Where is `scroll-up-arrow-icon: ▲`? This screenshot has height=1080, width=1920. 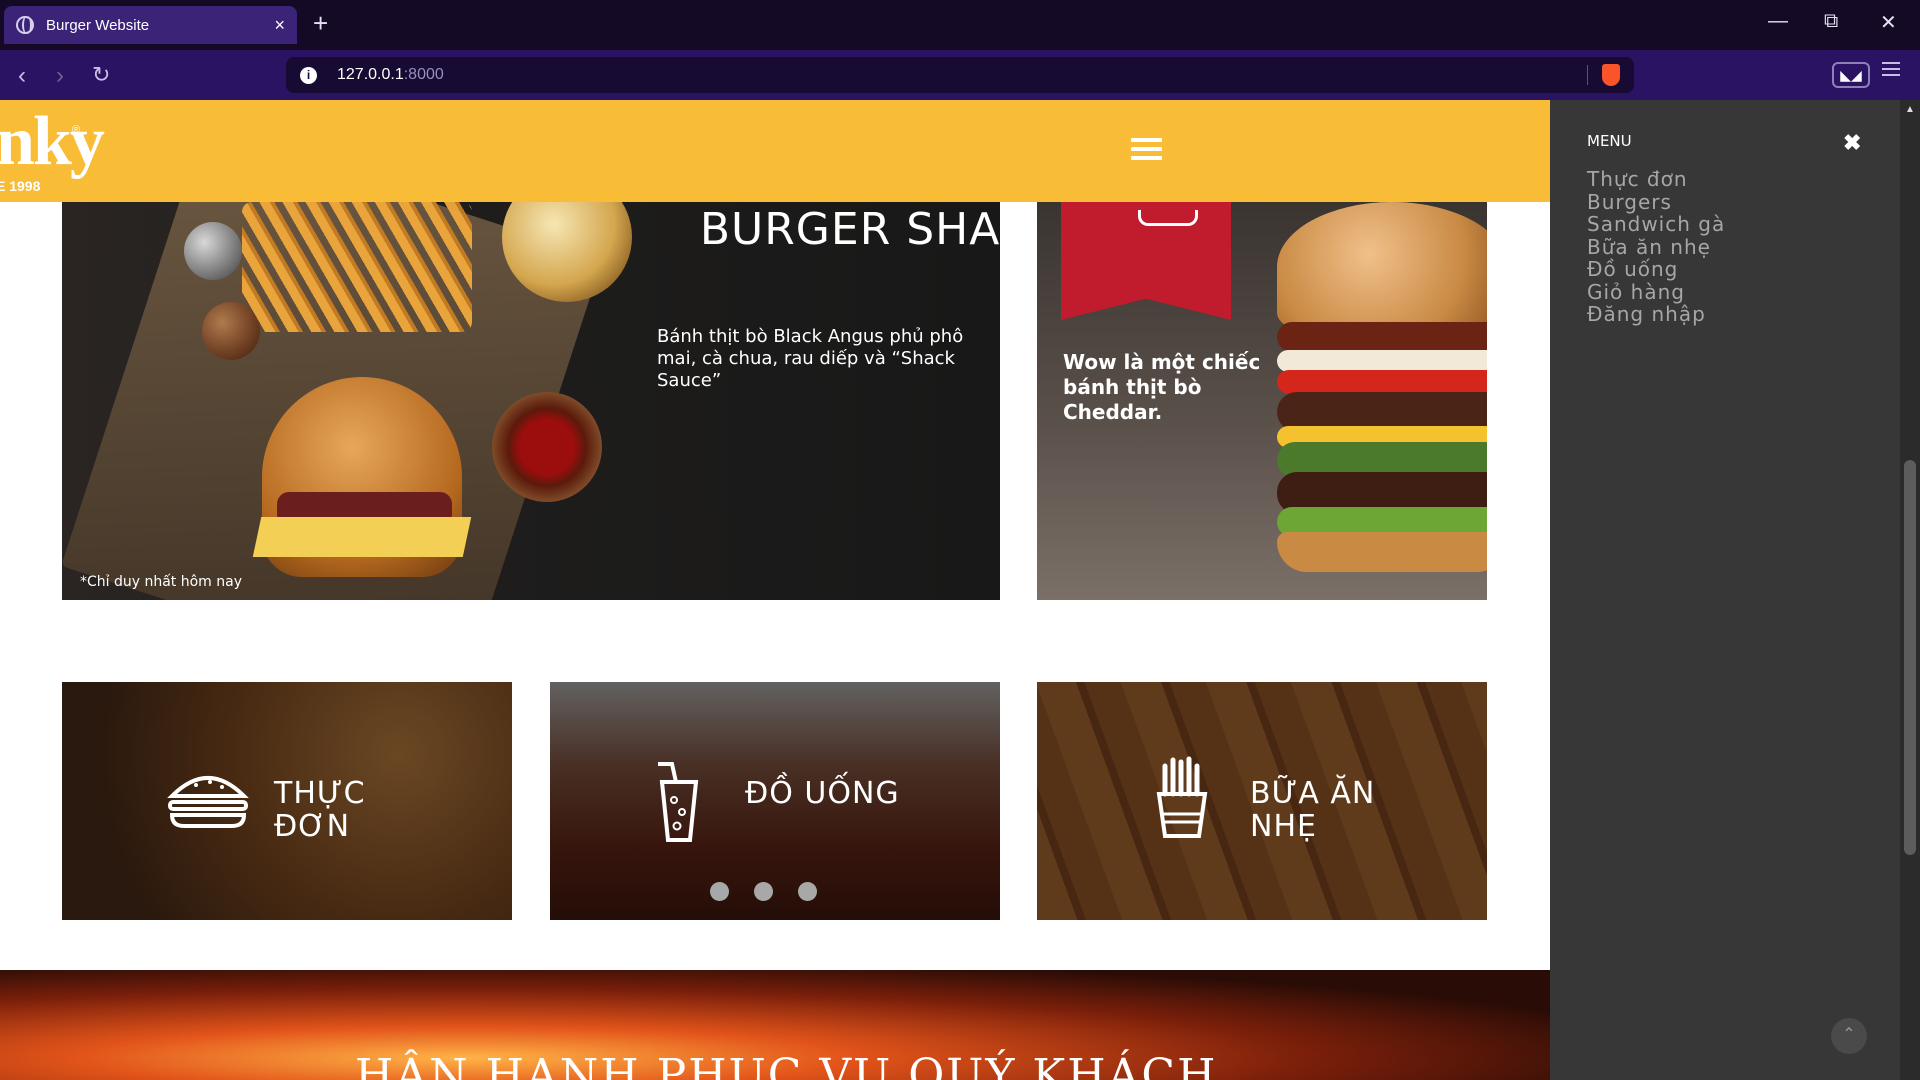
scroll-up-arrow-icon: ▲ is located at coordinates (1910, 109).